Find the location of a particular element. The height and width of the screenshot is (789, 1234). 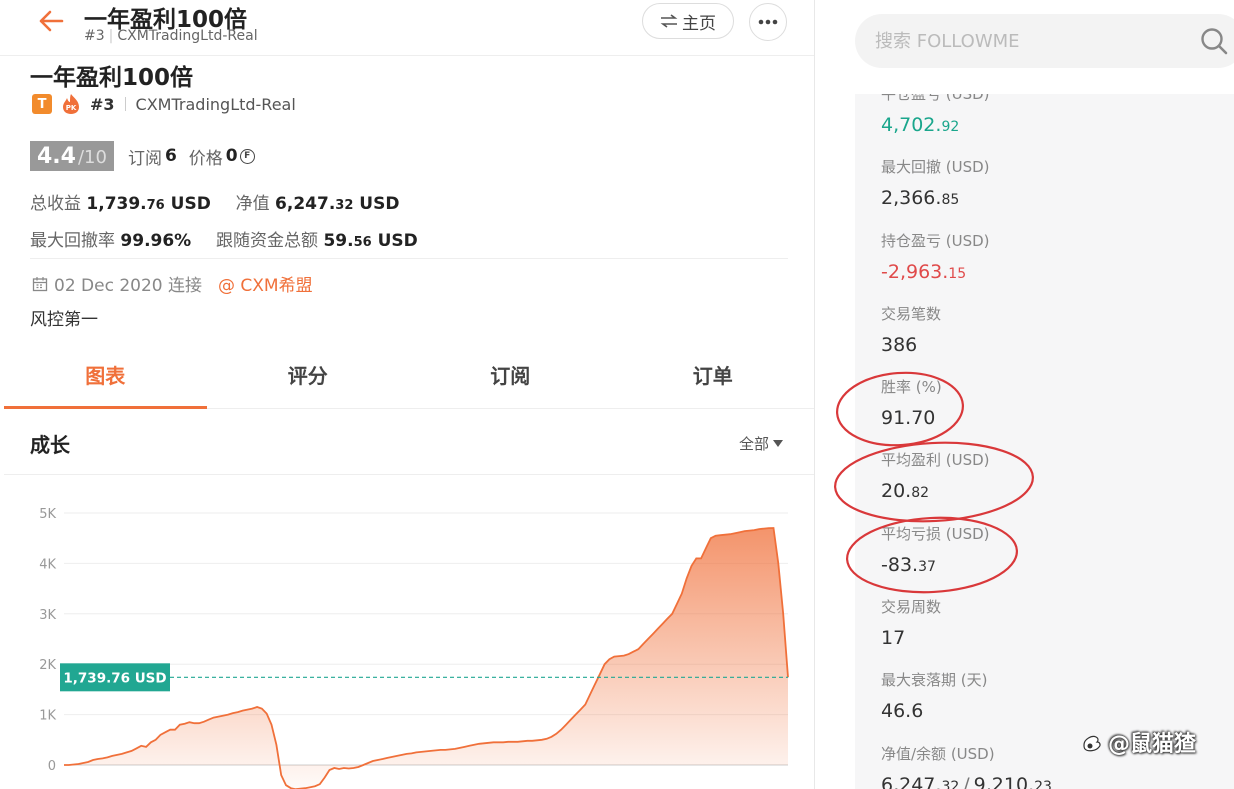

stat-value: 91.70 is located at coordinates (966, 418).